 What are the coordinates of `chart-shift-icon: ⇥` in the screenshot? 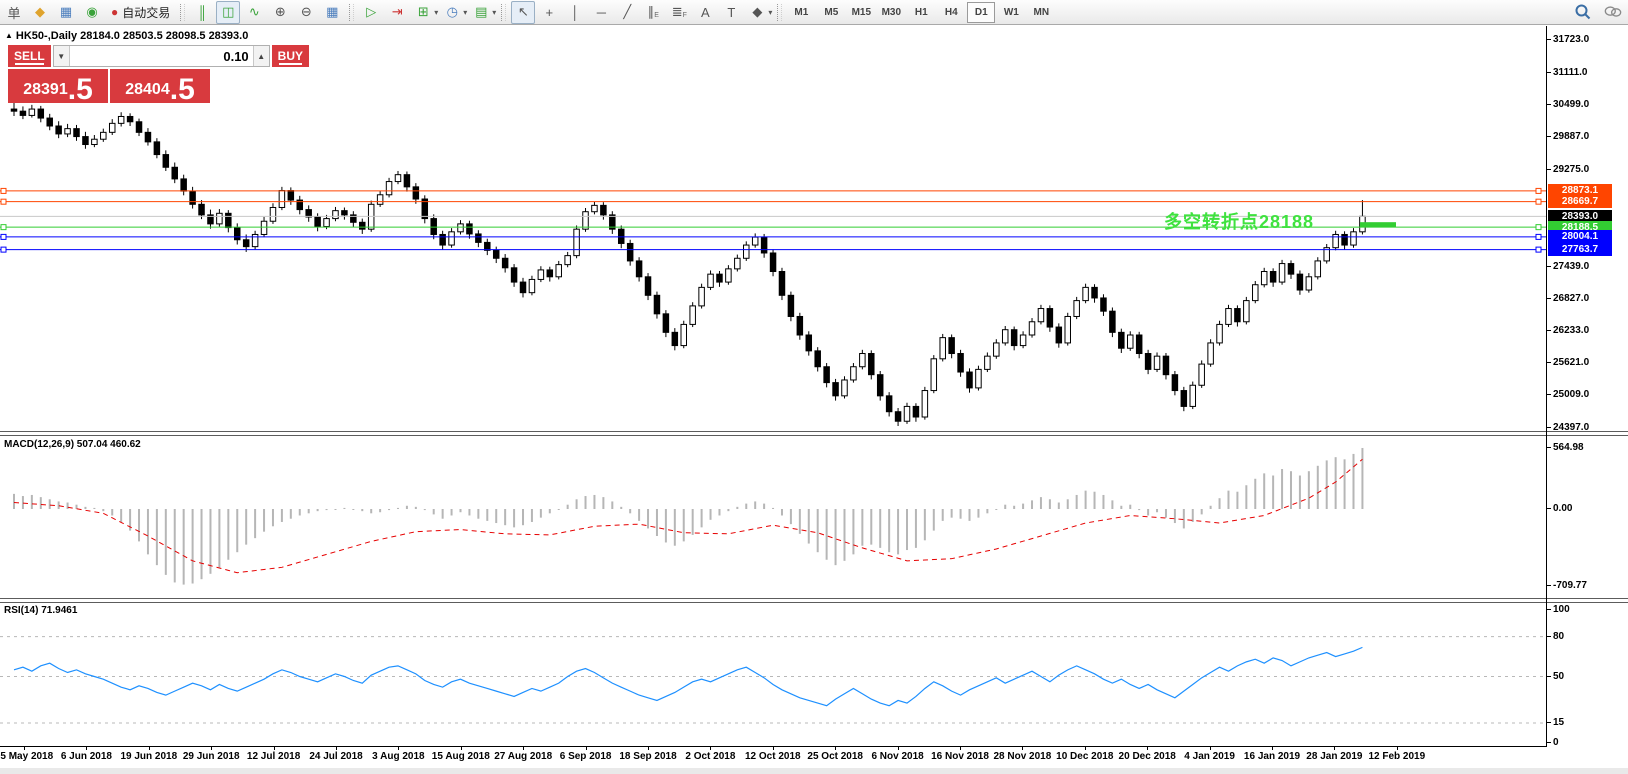 It's located at (397, 12).